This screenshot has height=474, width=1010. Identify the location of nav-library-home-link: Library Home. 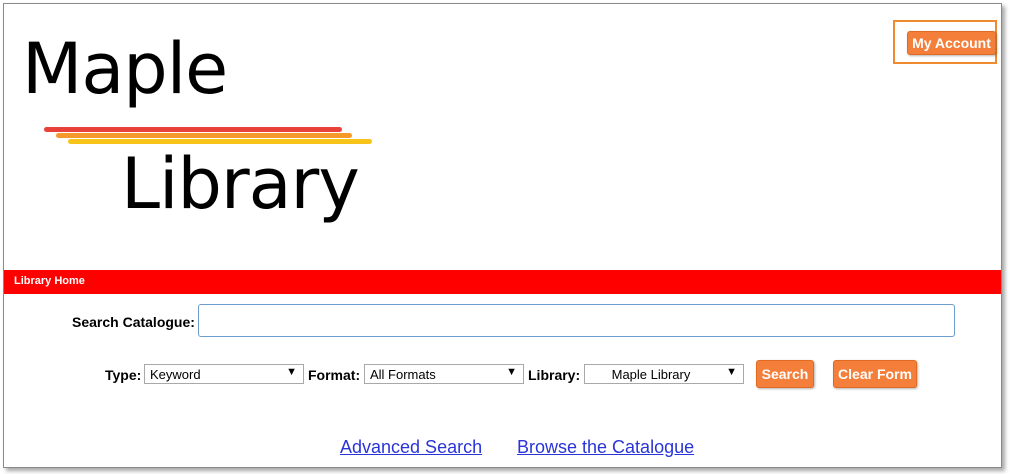
(49, 281).